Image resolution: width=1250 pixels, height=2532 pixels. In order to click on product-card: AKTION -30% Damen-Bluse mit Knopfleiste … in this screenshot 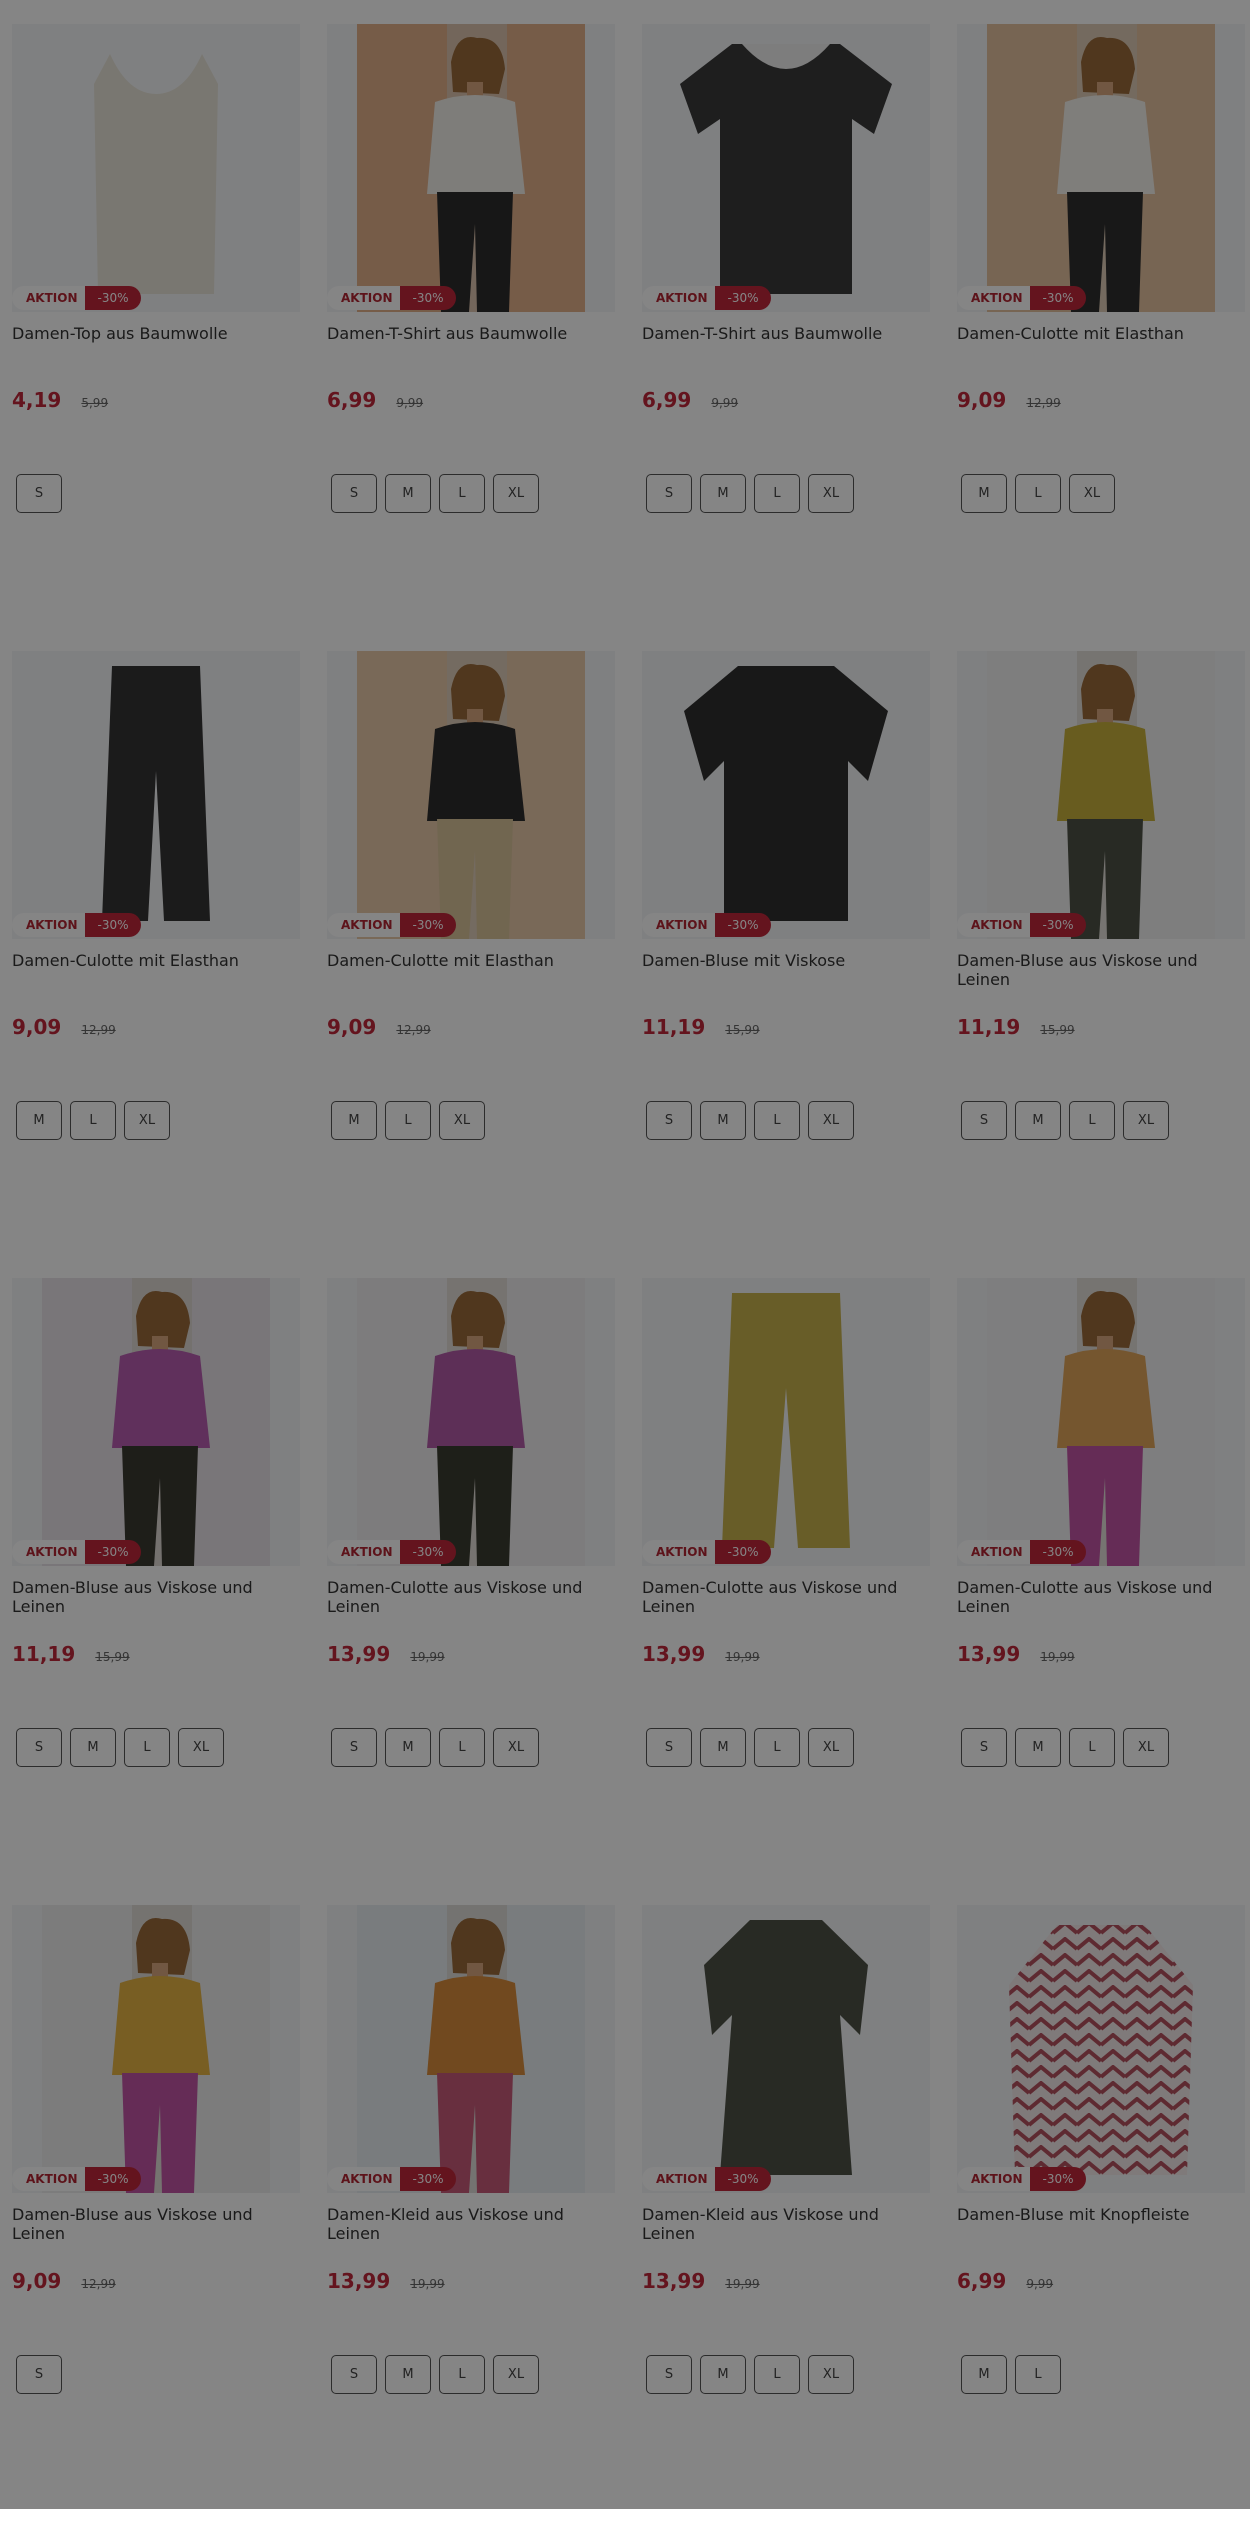, I will do `click(1101, 2218)`.